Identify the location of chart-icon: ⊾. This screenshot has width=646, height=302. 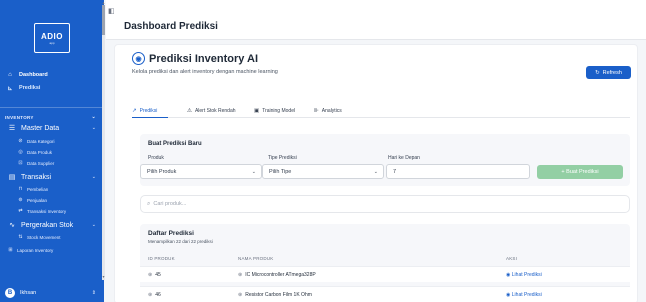
(10, 88).